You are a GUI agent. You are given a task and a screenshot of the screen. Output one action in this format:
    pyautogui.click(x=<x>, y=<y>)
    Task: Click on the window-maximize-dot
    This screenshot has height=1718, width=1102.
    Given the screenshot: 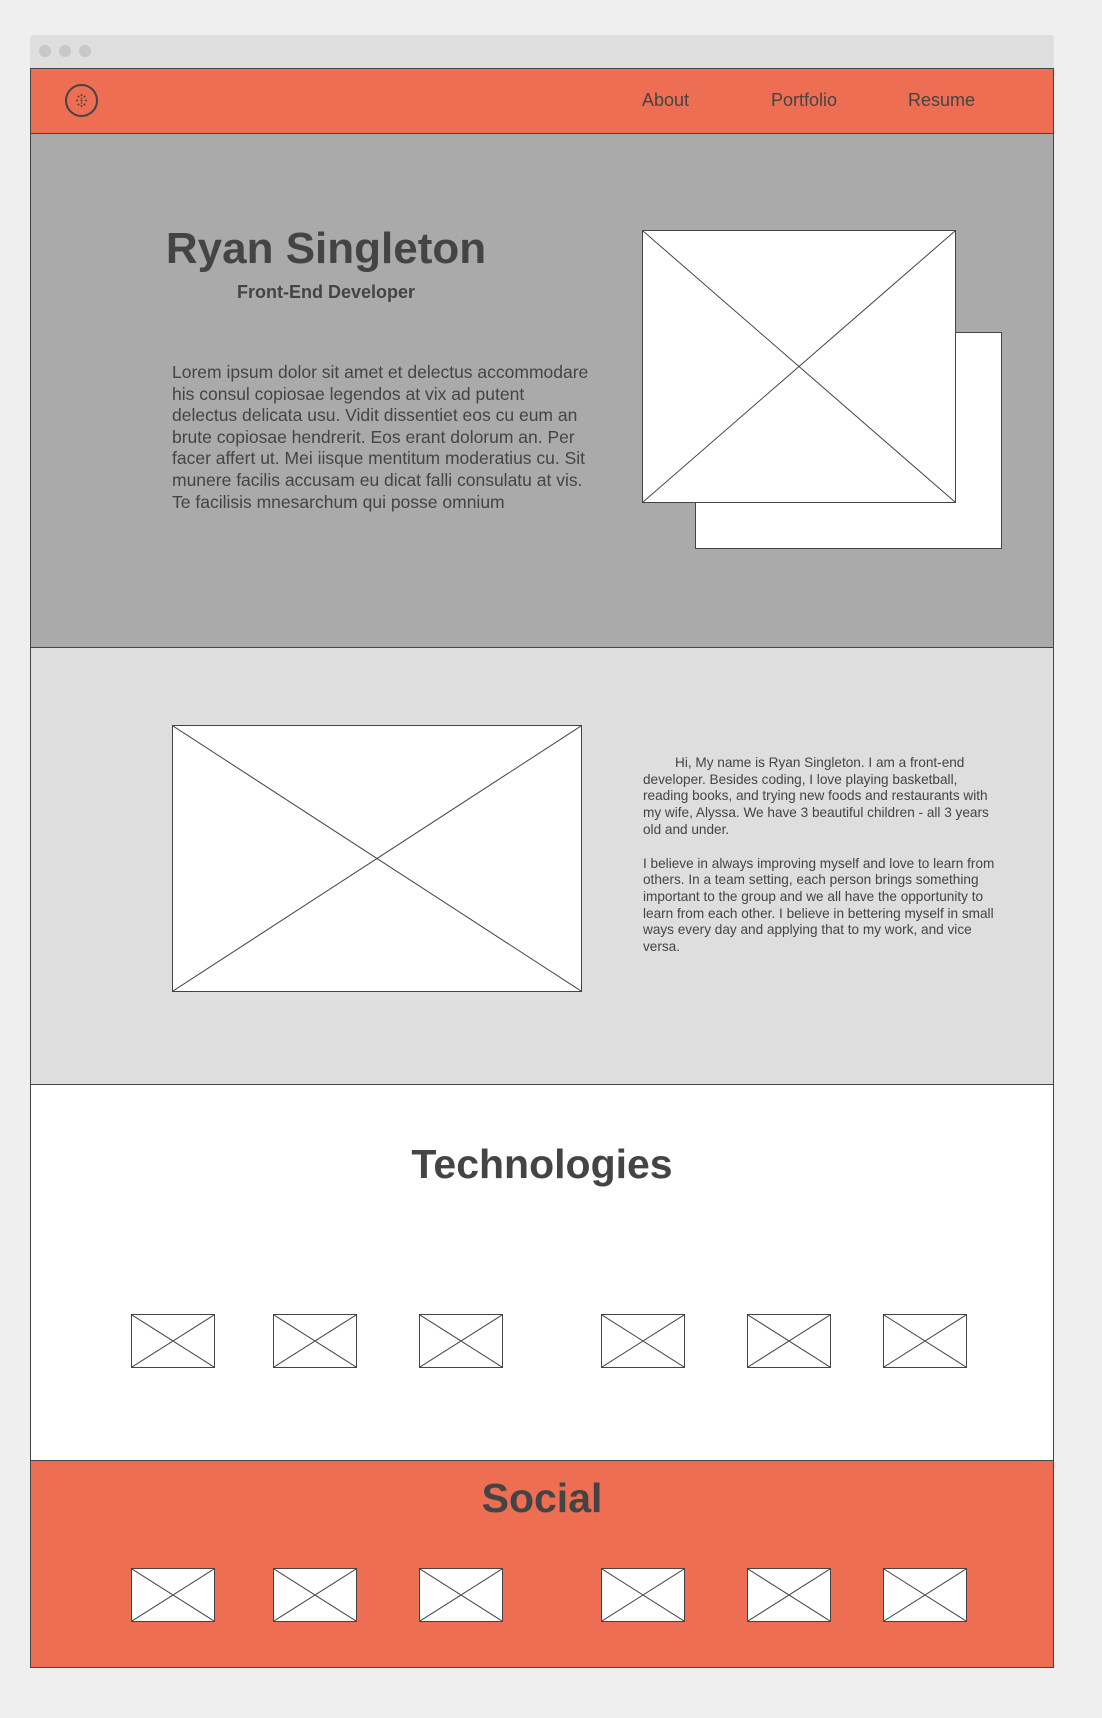 What is the action you would take?
    pyautogui.click(x=85, y=51)
    